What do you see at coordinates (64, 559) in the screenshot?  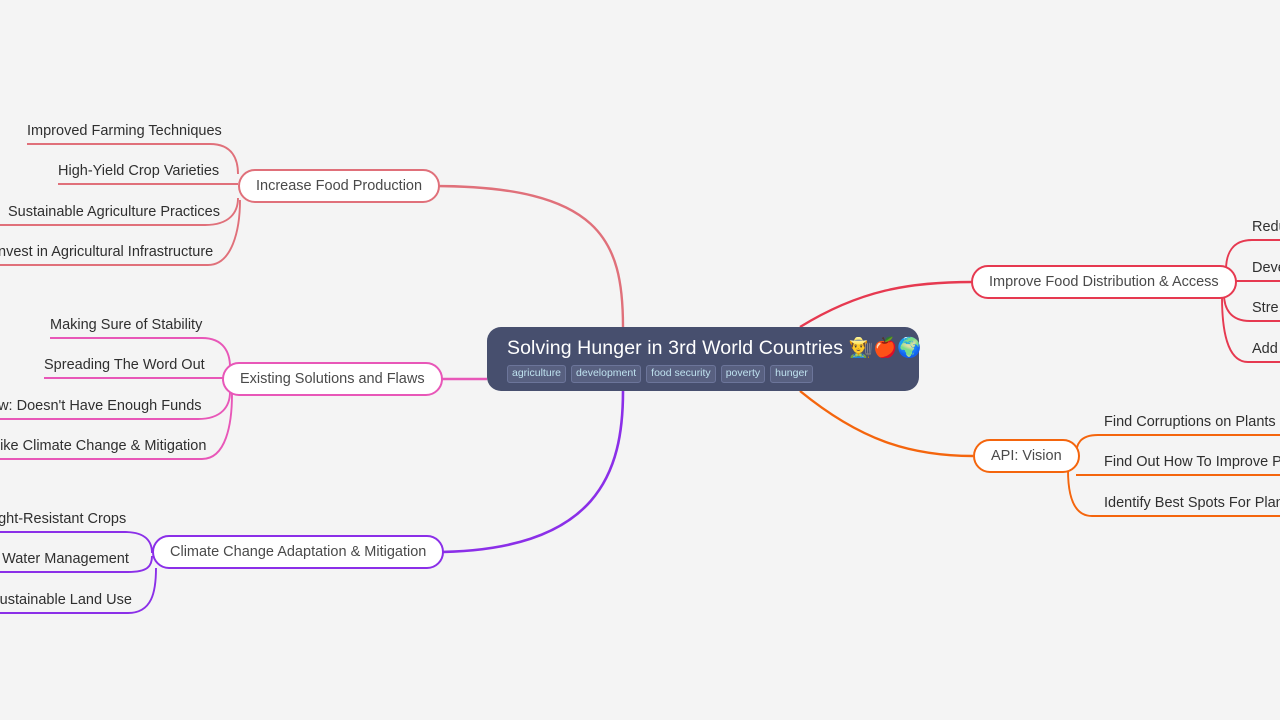 I see `leaf-improve-water-management: e Water Management` at bounding box center [64, 559].